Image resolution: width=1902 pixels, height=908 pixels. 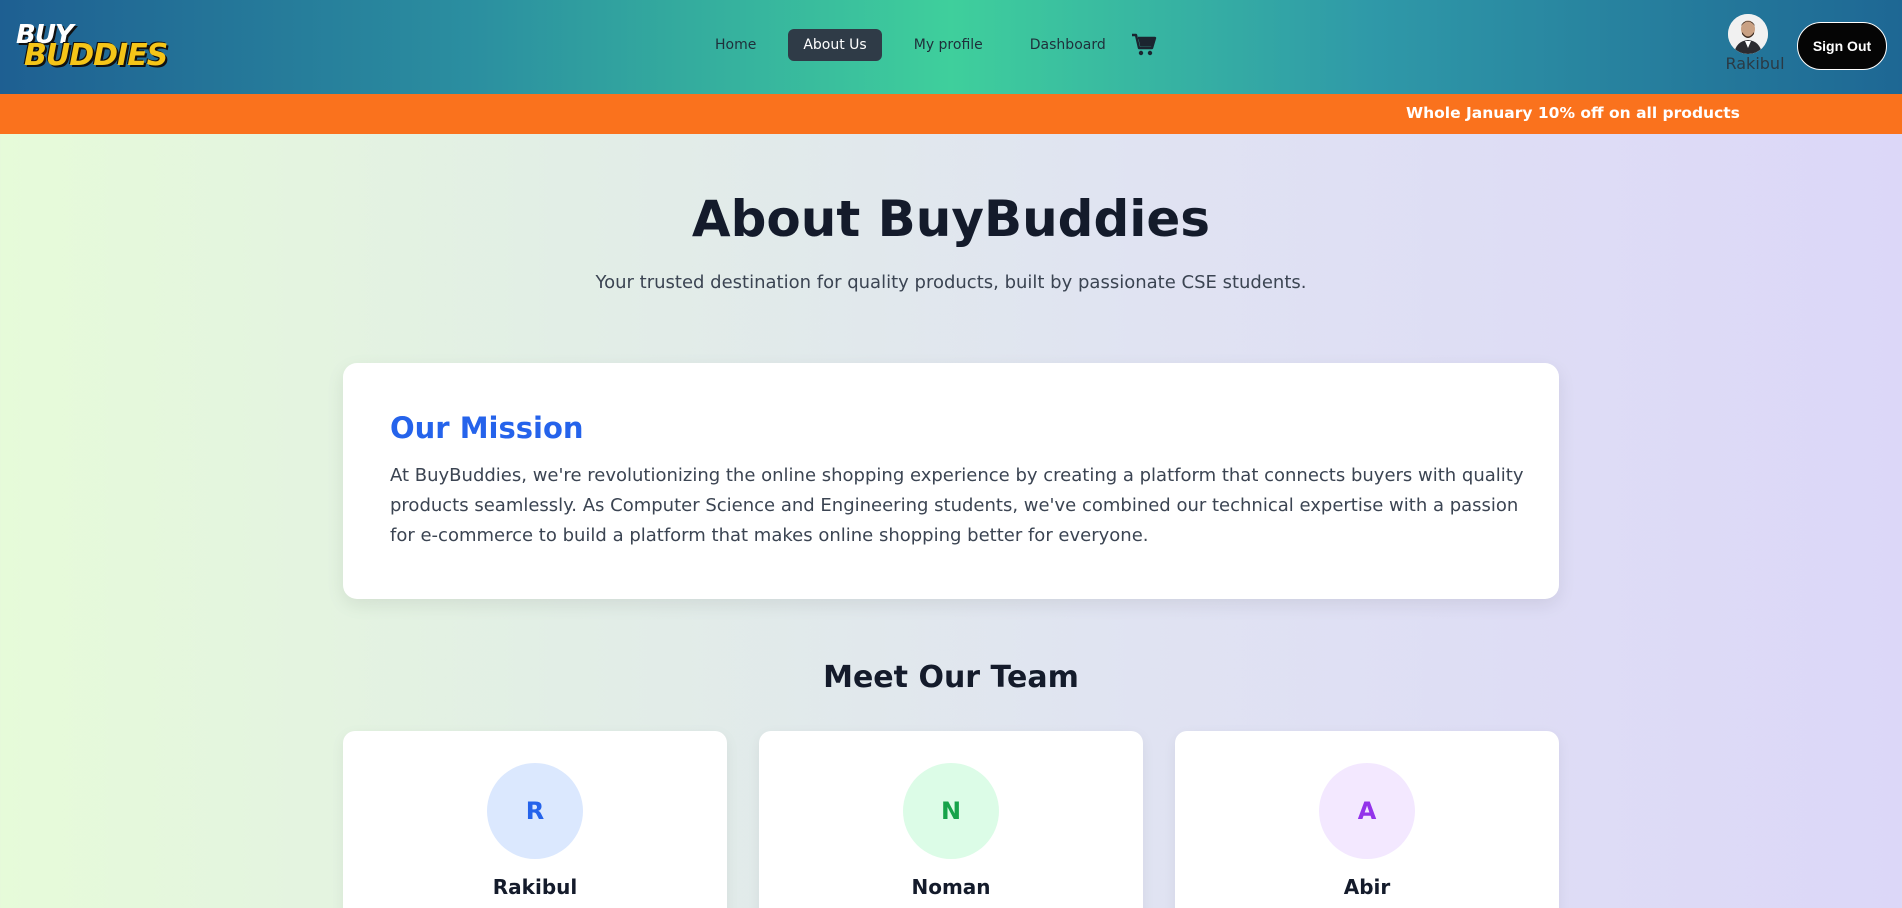 What do you see at coordinates (1068, 45) in the screenshot?
I see `nav-dashboard: Dashboard` at bounding box center [1068, 45].